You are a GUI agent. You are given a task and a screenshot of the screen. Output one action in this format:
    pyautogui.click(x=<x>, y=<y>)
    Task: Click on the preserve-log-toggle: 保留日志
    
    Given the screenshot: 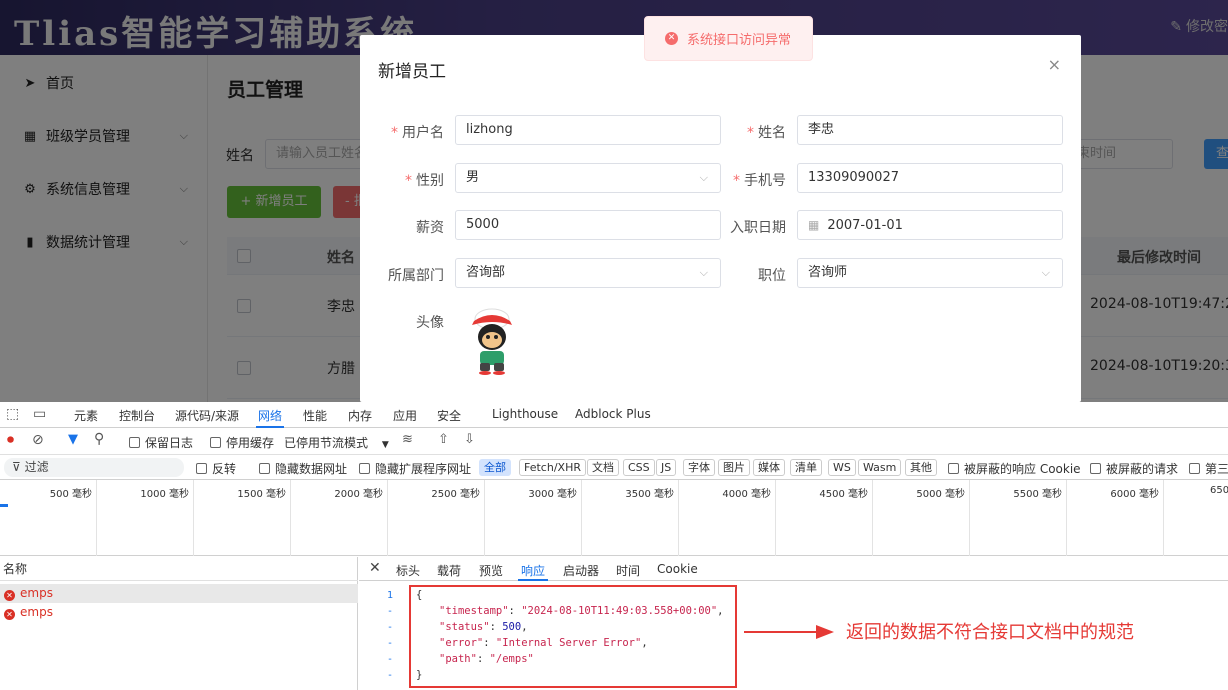 What is the action you would take?
    pyautogui.click(x=161, y=442)
    